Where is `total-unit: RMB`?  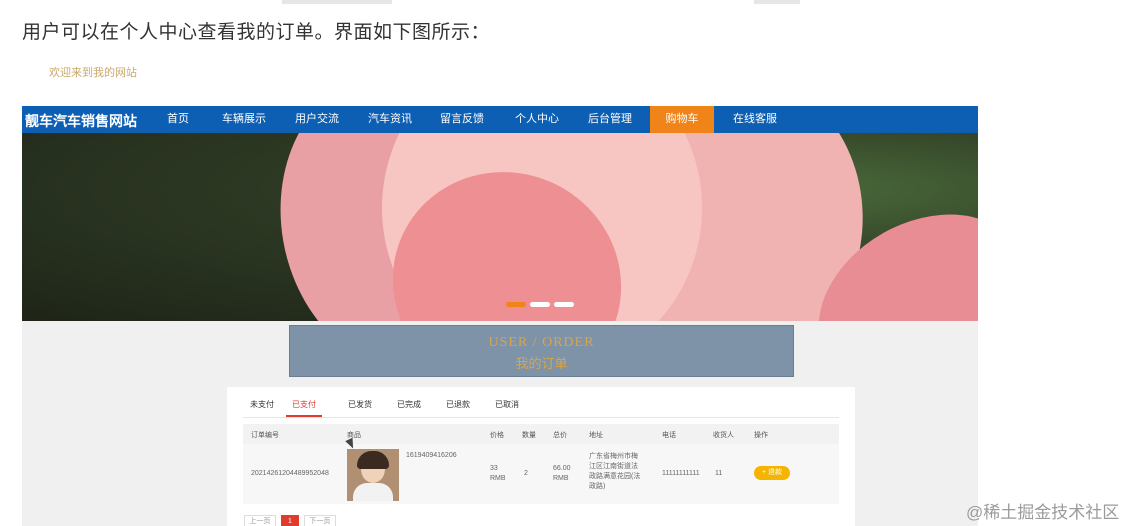
total-unit: RMB is located at coordinates (561, 478).